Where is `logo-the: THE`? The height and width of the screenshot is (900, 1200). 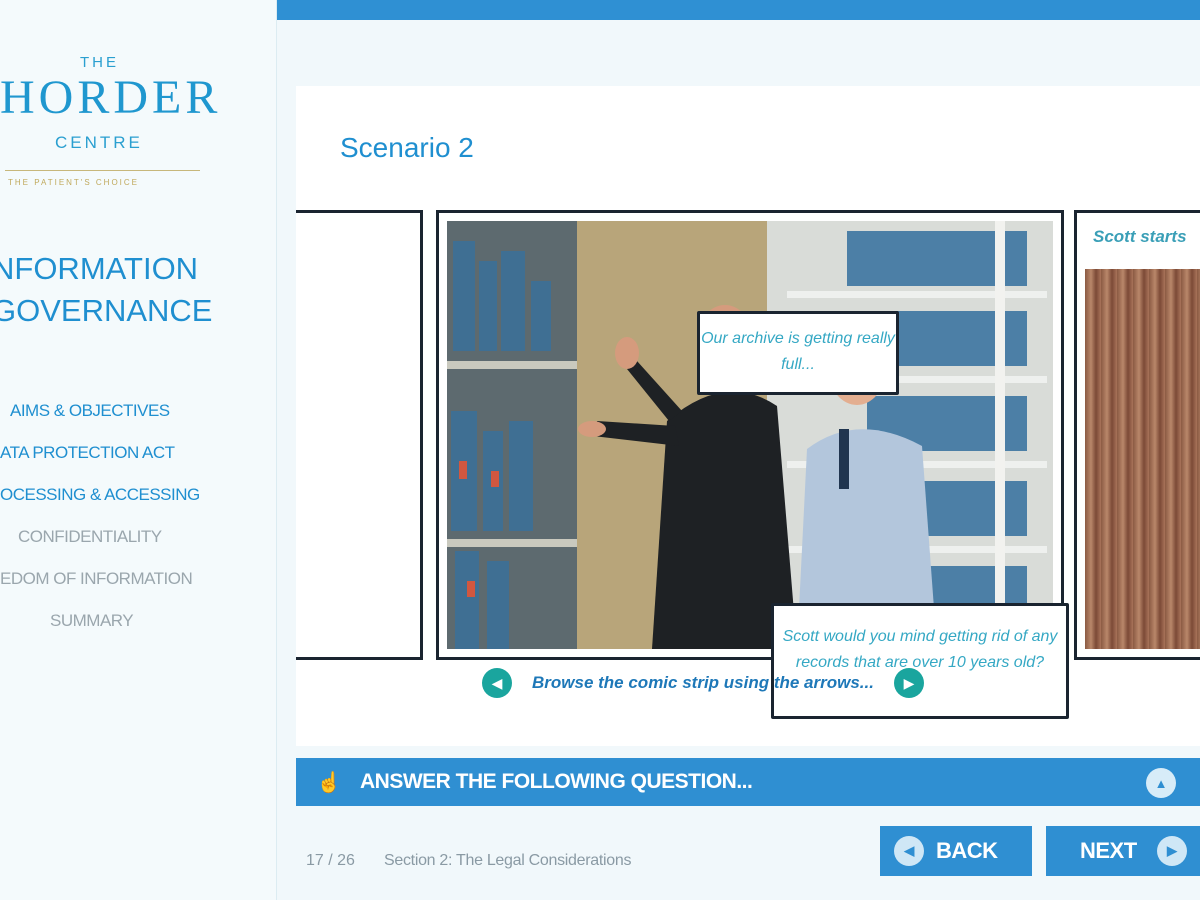
logo-the: THE is located at coordinates (99, 62).